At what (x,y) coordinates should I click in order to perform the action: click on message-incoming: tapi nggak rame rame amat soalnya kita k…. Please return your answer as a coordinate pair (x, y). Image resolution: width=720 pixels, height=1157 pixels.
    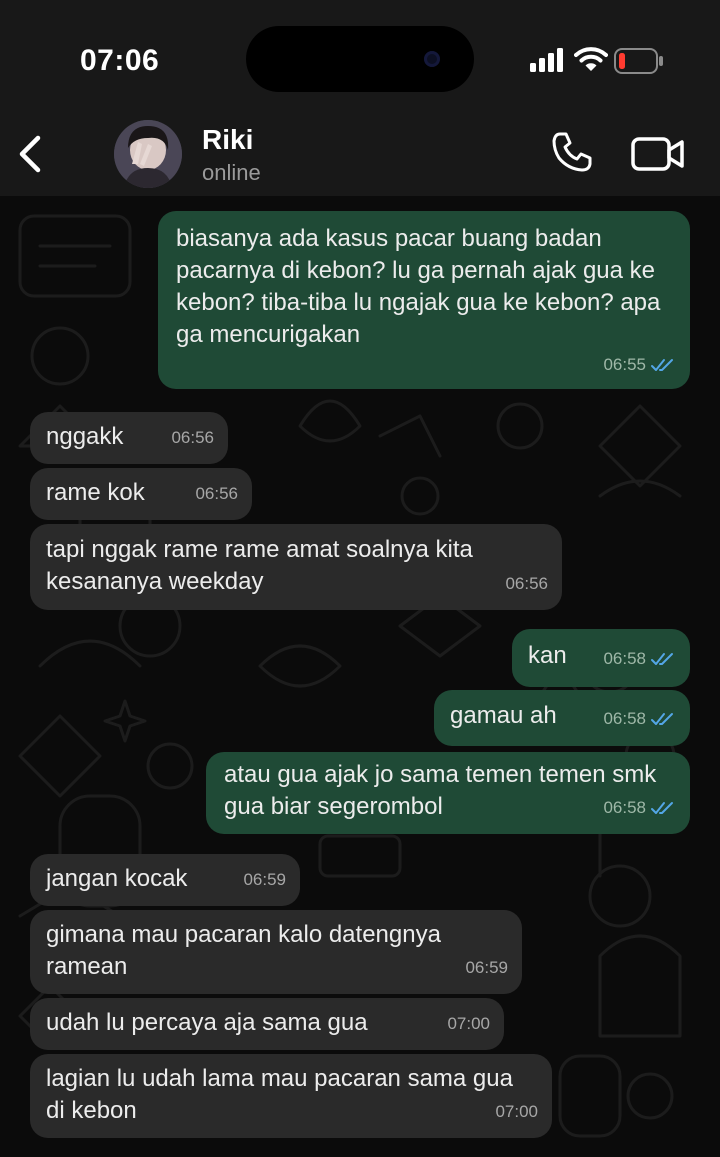
    Looking at the image, I should click on (296, 567).